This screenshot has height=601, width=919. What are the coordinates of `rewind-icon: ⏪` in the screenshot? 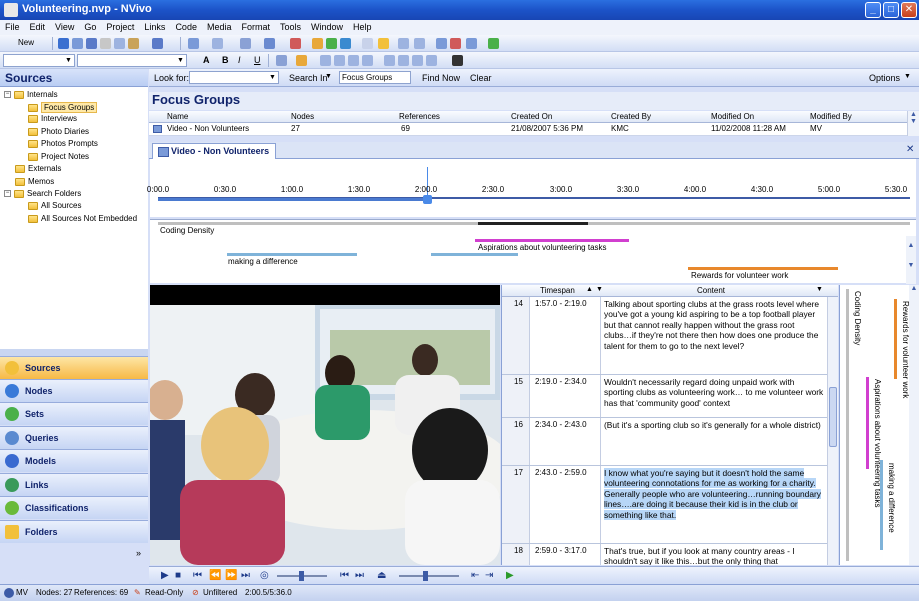 It's located at (215, 575).